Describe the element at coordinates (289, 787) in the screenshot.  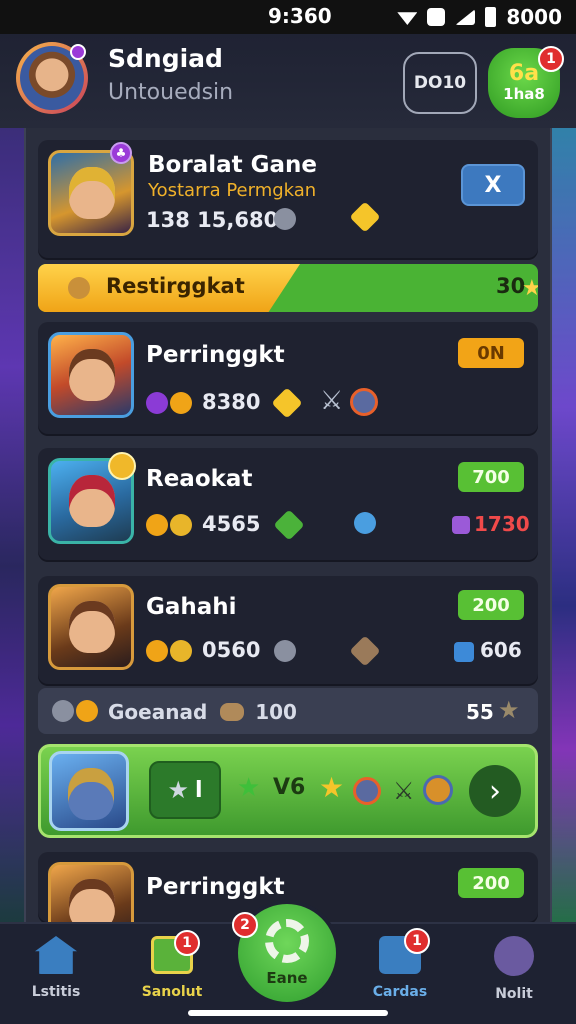
I see `promo-percent: V6` at that location.